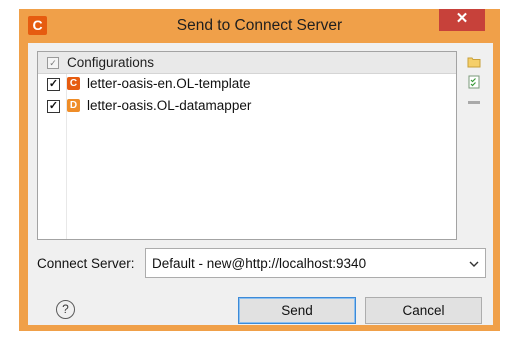 The width and height of the screenshot is (507, 341). What do you see at coordinates (73, 83) in the screenshot?
I see `template-file-icon: C` at bounding box center [73, 83].